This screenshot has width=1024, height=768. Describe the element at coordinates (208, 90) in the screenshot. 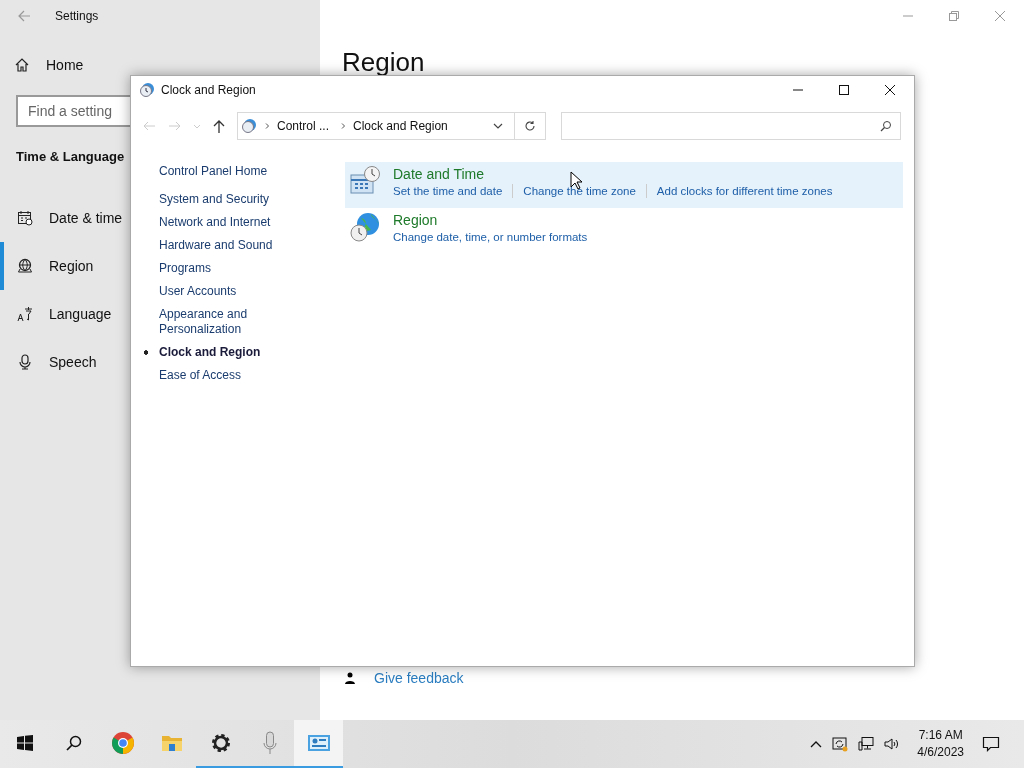

I see `window-title: Clock and Region` at that location.